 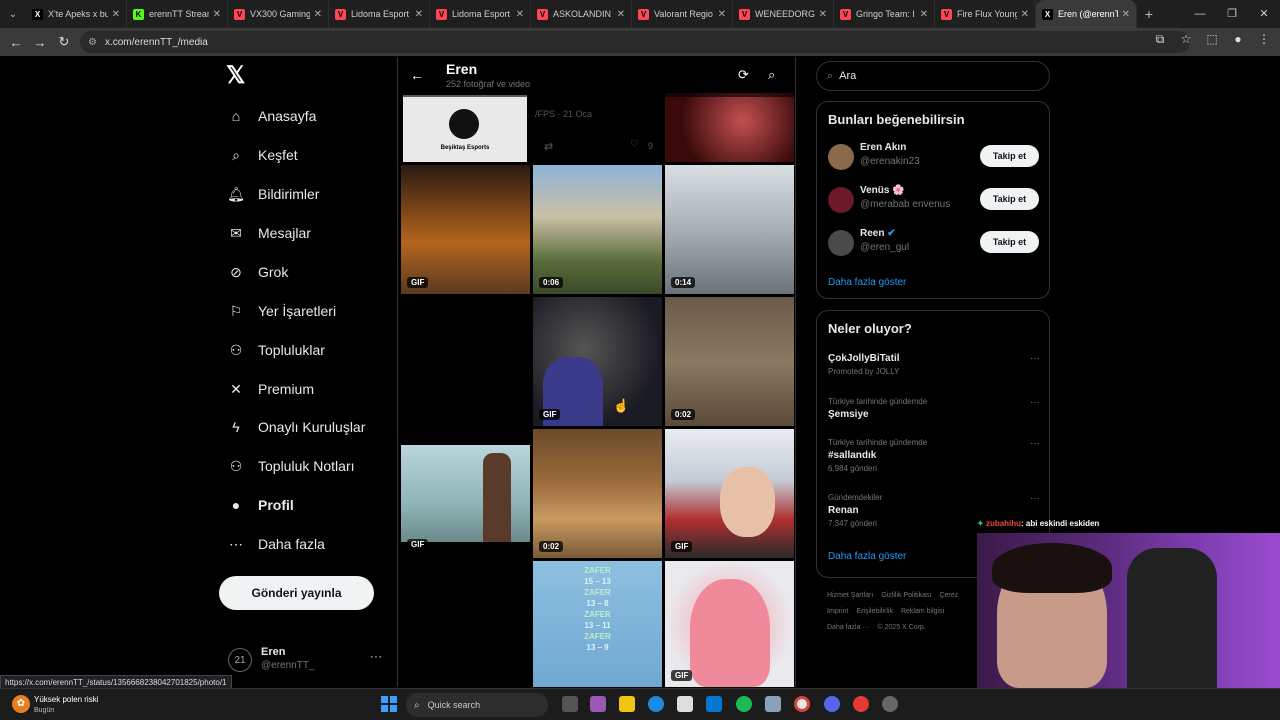 What do you see at coordinates (884, 14) in the screenshot?
I see `browser-tab: V Gringo Team: I ✕` at bounding box center [884, 14].